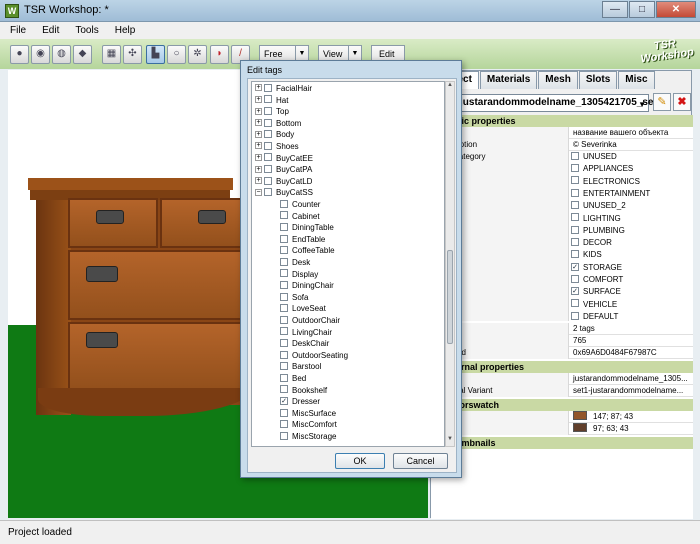 This screenshot has height=544, width=700. Describe the element at coordinates (508, 80) in the screenshot. I see `tab-materials: Materials` at that location.